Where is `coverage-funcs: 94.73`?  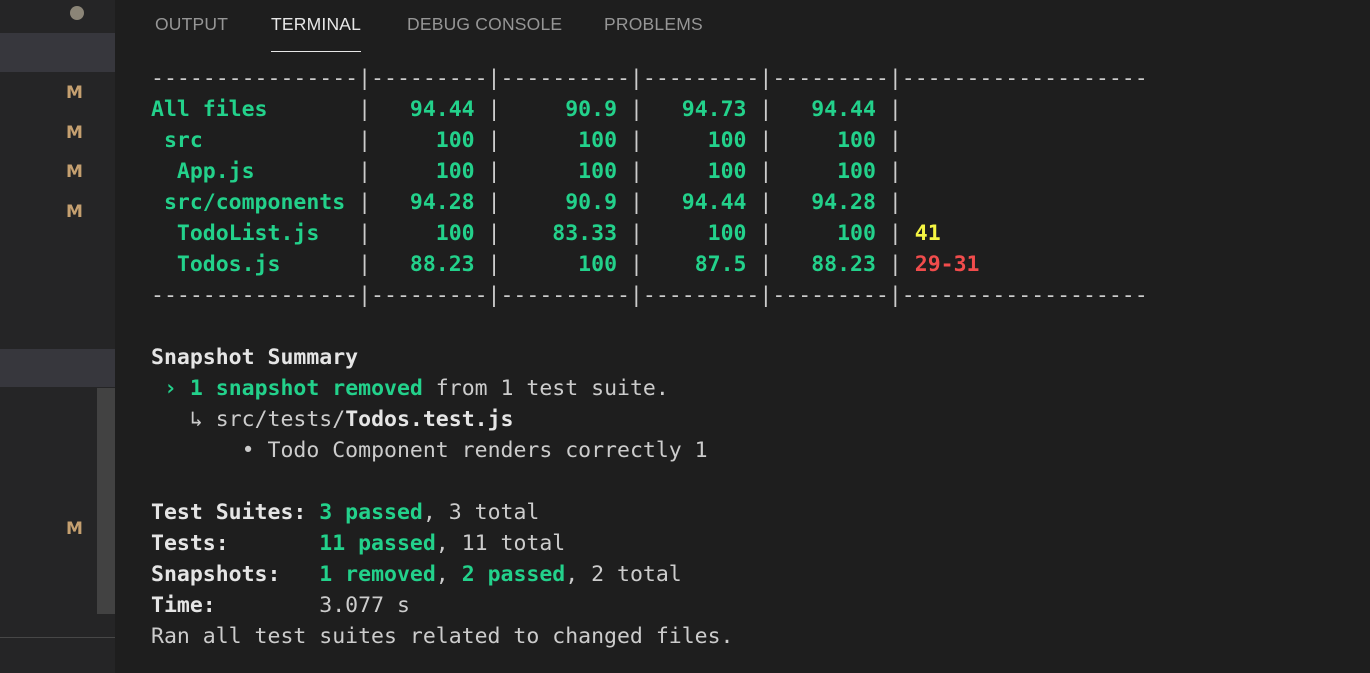
coverage-funcs: 94.73 is located at coordinates (701, 109).